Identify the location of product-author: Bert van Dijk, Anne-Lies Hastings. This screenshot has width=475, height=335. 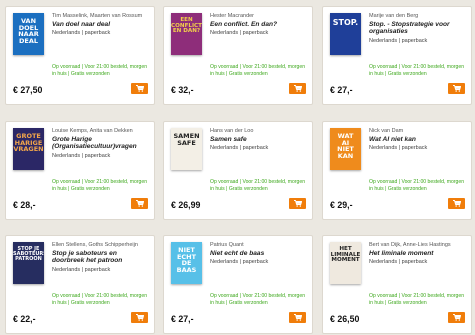
(410, 245).